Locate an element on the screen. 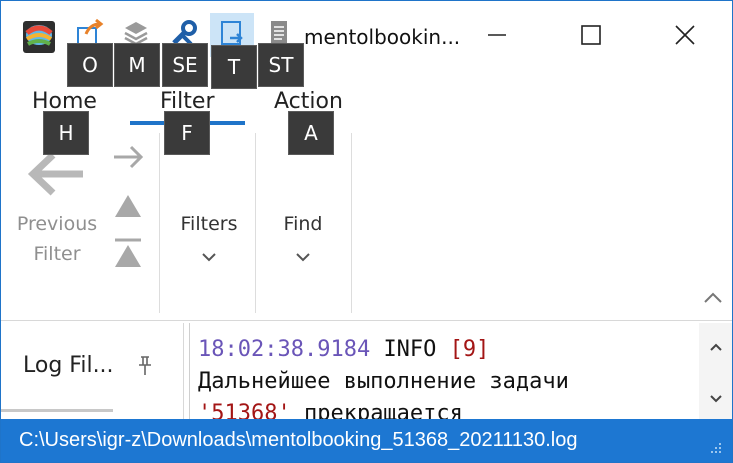 The image size is (733, 463). log-scrollbar is located at coordinates (715, 371).